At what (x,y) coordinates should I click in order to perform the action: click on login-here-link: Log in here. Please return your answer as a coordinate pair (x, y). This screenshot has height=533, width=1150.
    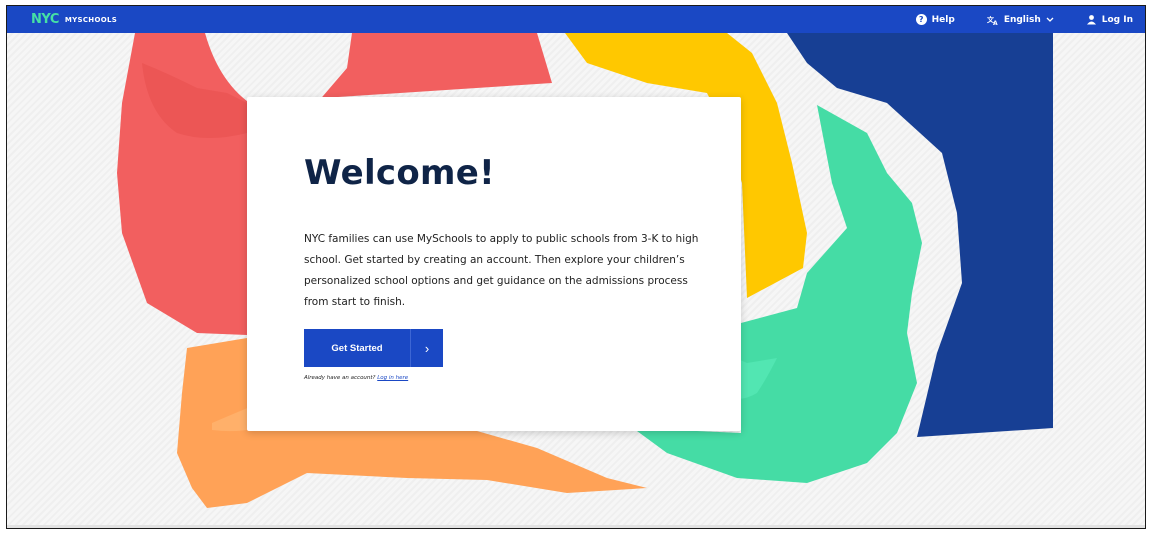
    Looking at the image, I should click on (392, 378).